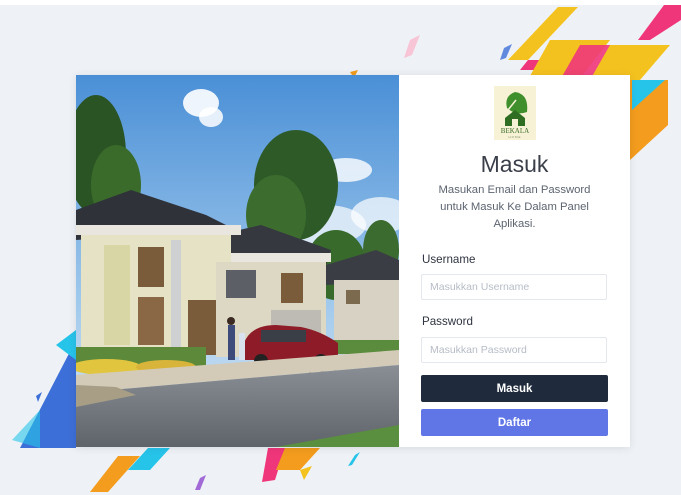 This screenshot has width=681, height=495. What do you see at coordinates (514, 350) in the screenshot?
I see `password-input` at bounding box center [514, 350].